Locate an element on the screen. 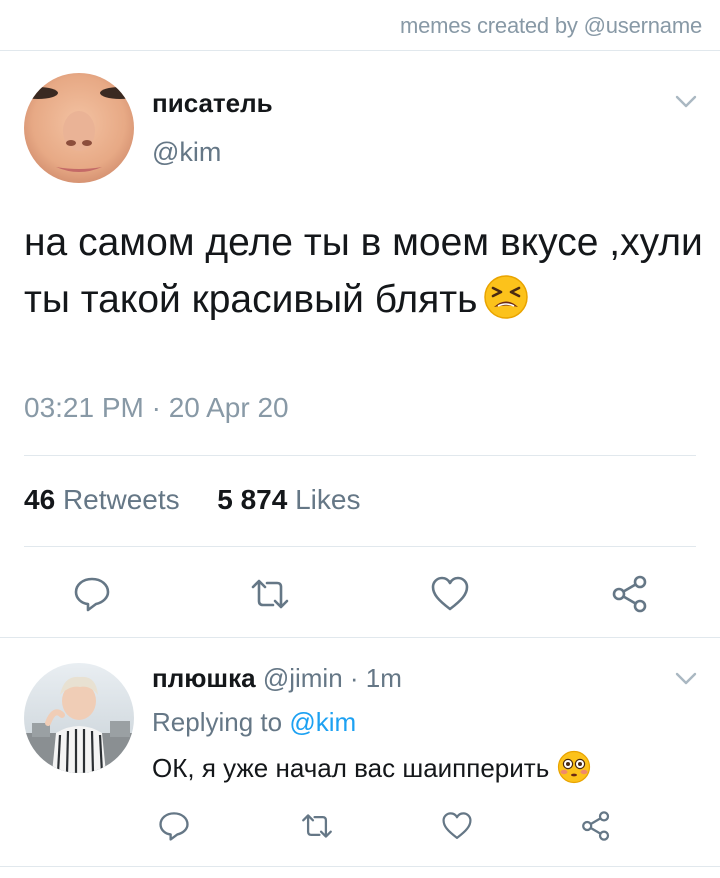 The width and height of the screenshot is (720, 878). reply-text: ОК, я уже начал вас шаипперить is located at coordinates (371, 770).